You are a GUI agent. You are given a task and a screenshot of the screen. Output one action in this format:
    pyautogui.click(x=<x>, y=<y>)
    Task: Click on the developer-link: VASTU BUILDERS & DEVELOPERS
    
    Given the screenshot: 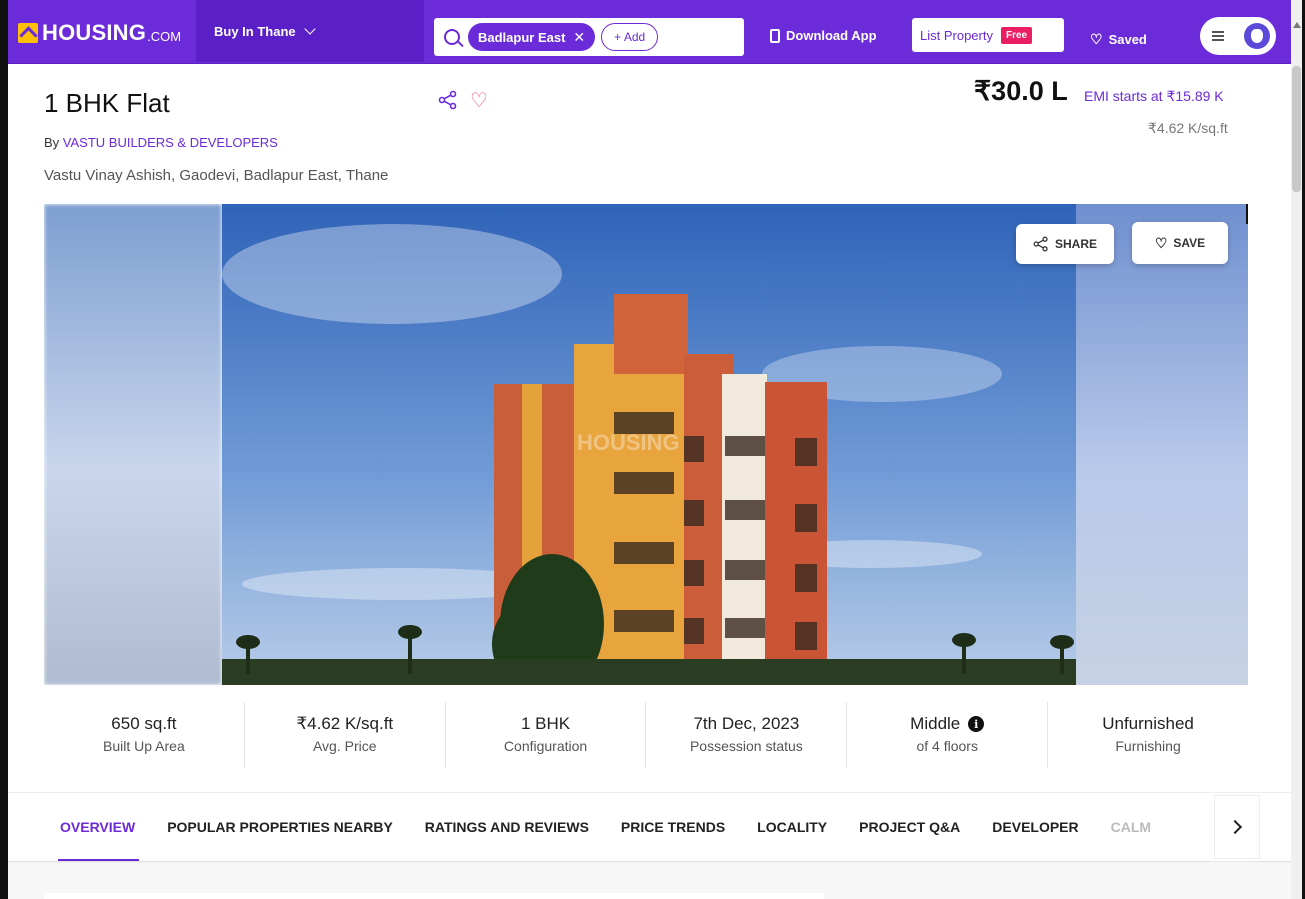 What is the action you would take?
    pyautogui.click(x=170, y=142)
    